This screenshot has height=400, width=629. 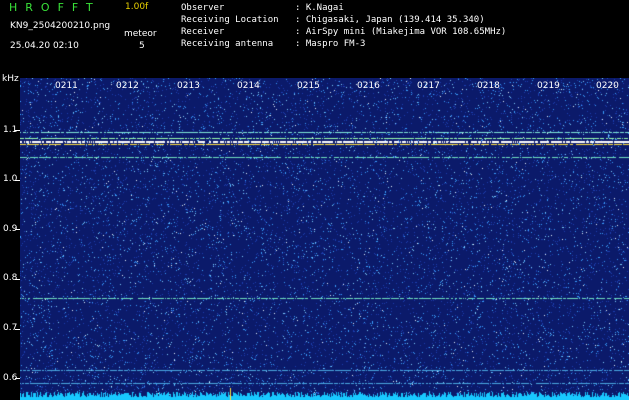 What do you see at coordinates (140, 34) in the screenshot?
I see `mode-label: meteor` at bounding box center [140, 34].